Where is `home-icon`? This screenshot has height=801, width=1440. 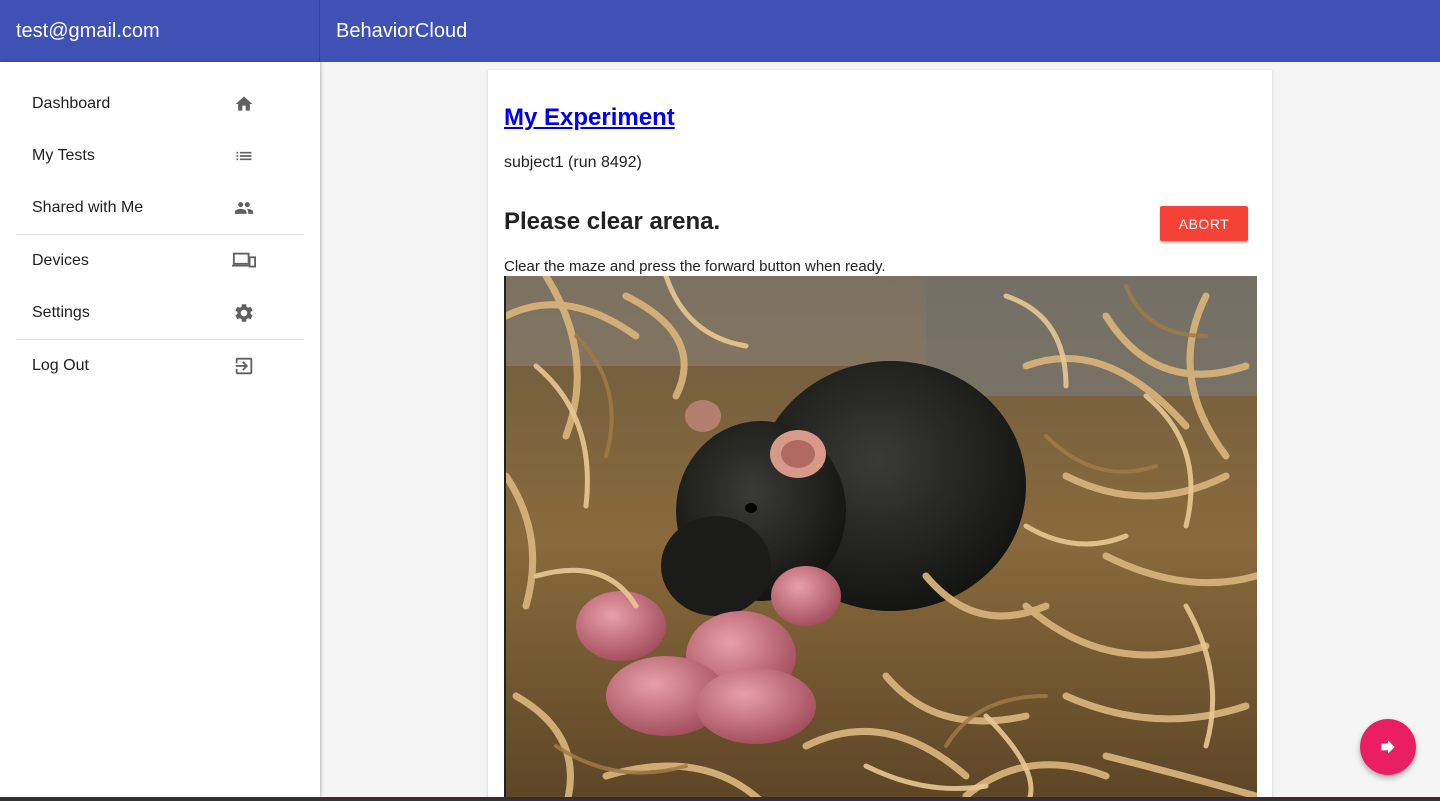 home-icon is located at coordinates (244, 104).